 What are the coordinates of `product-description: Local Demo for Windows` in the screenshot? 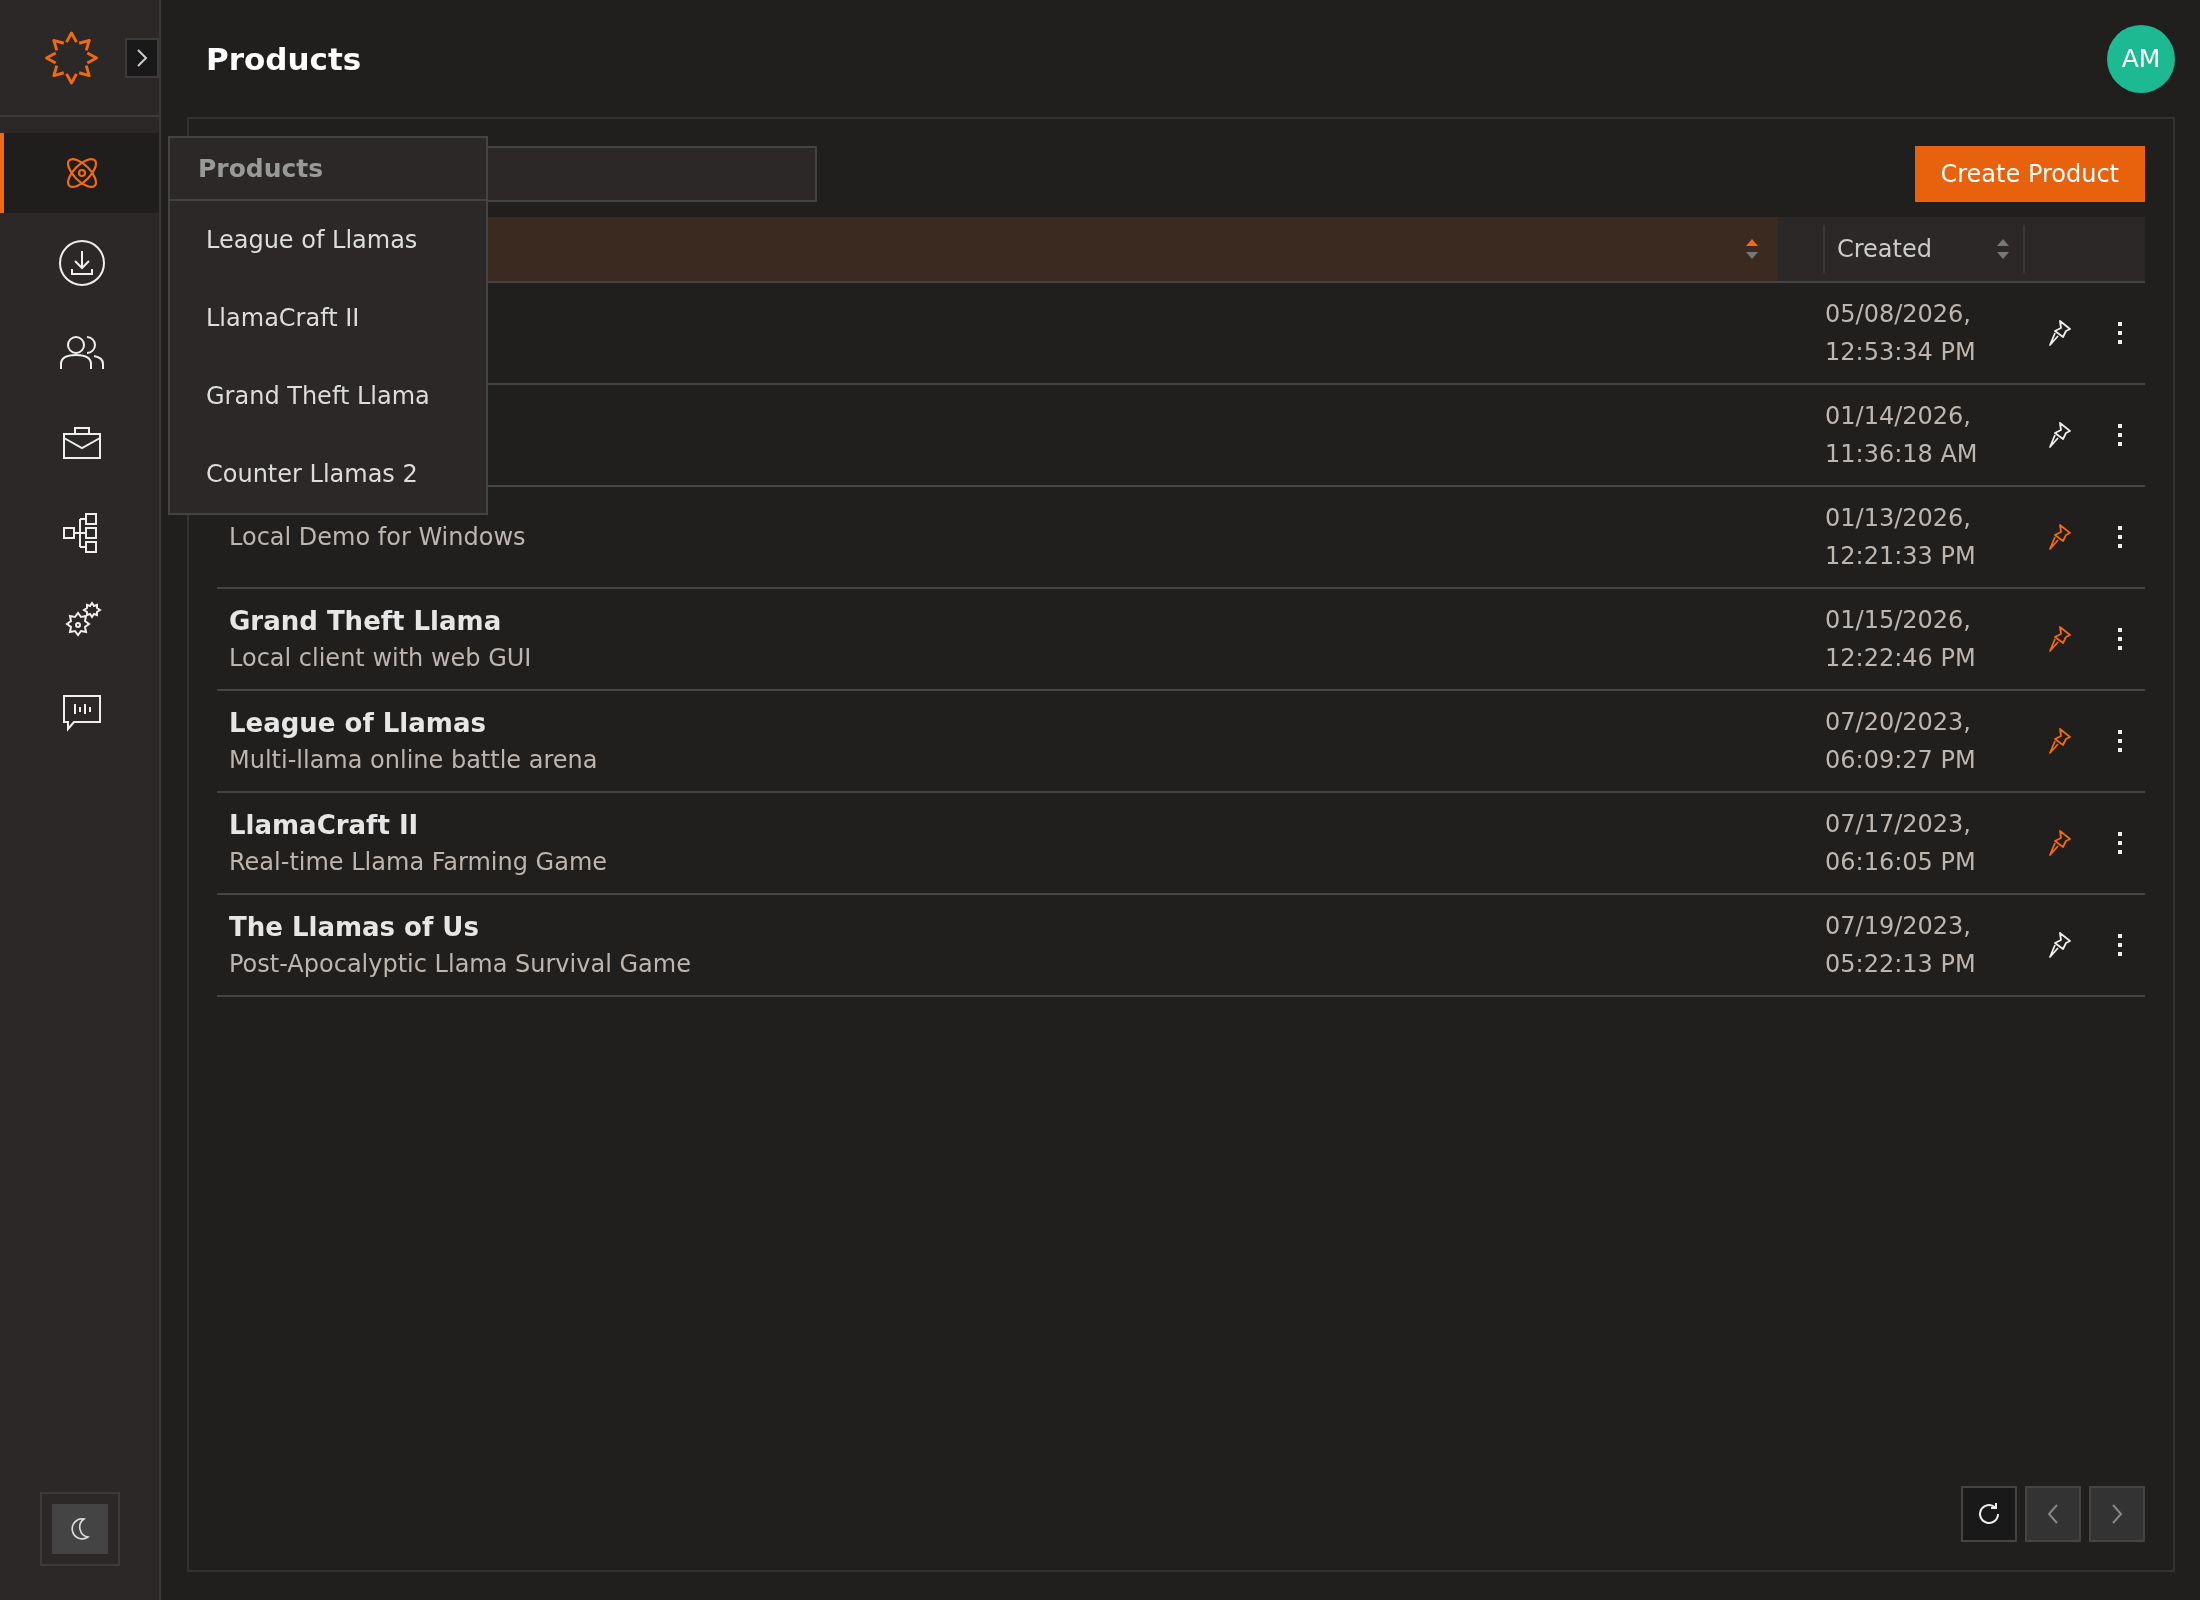 It's located at (378, 537).